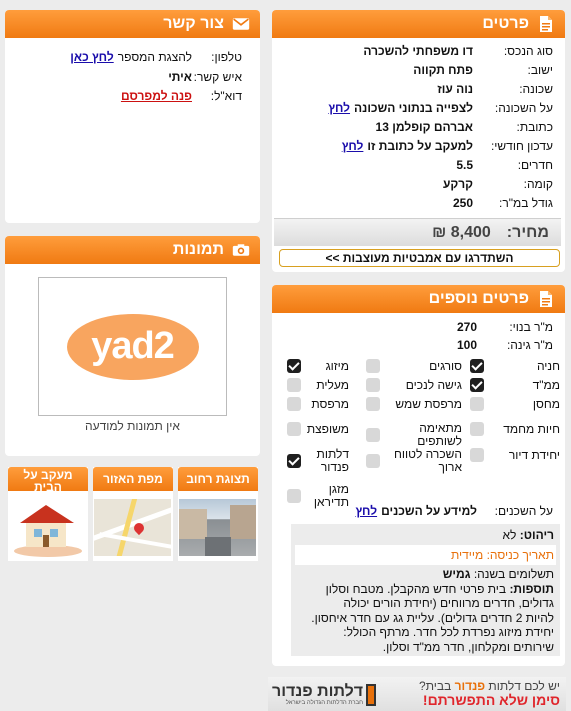 The width and height of the screenshot is (571, 711). What do you see at coordinates (91, 57) in the screenshot?
I see `show-phone-link: לחץ כאן` at bounding box center [91, 57].